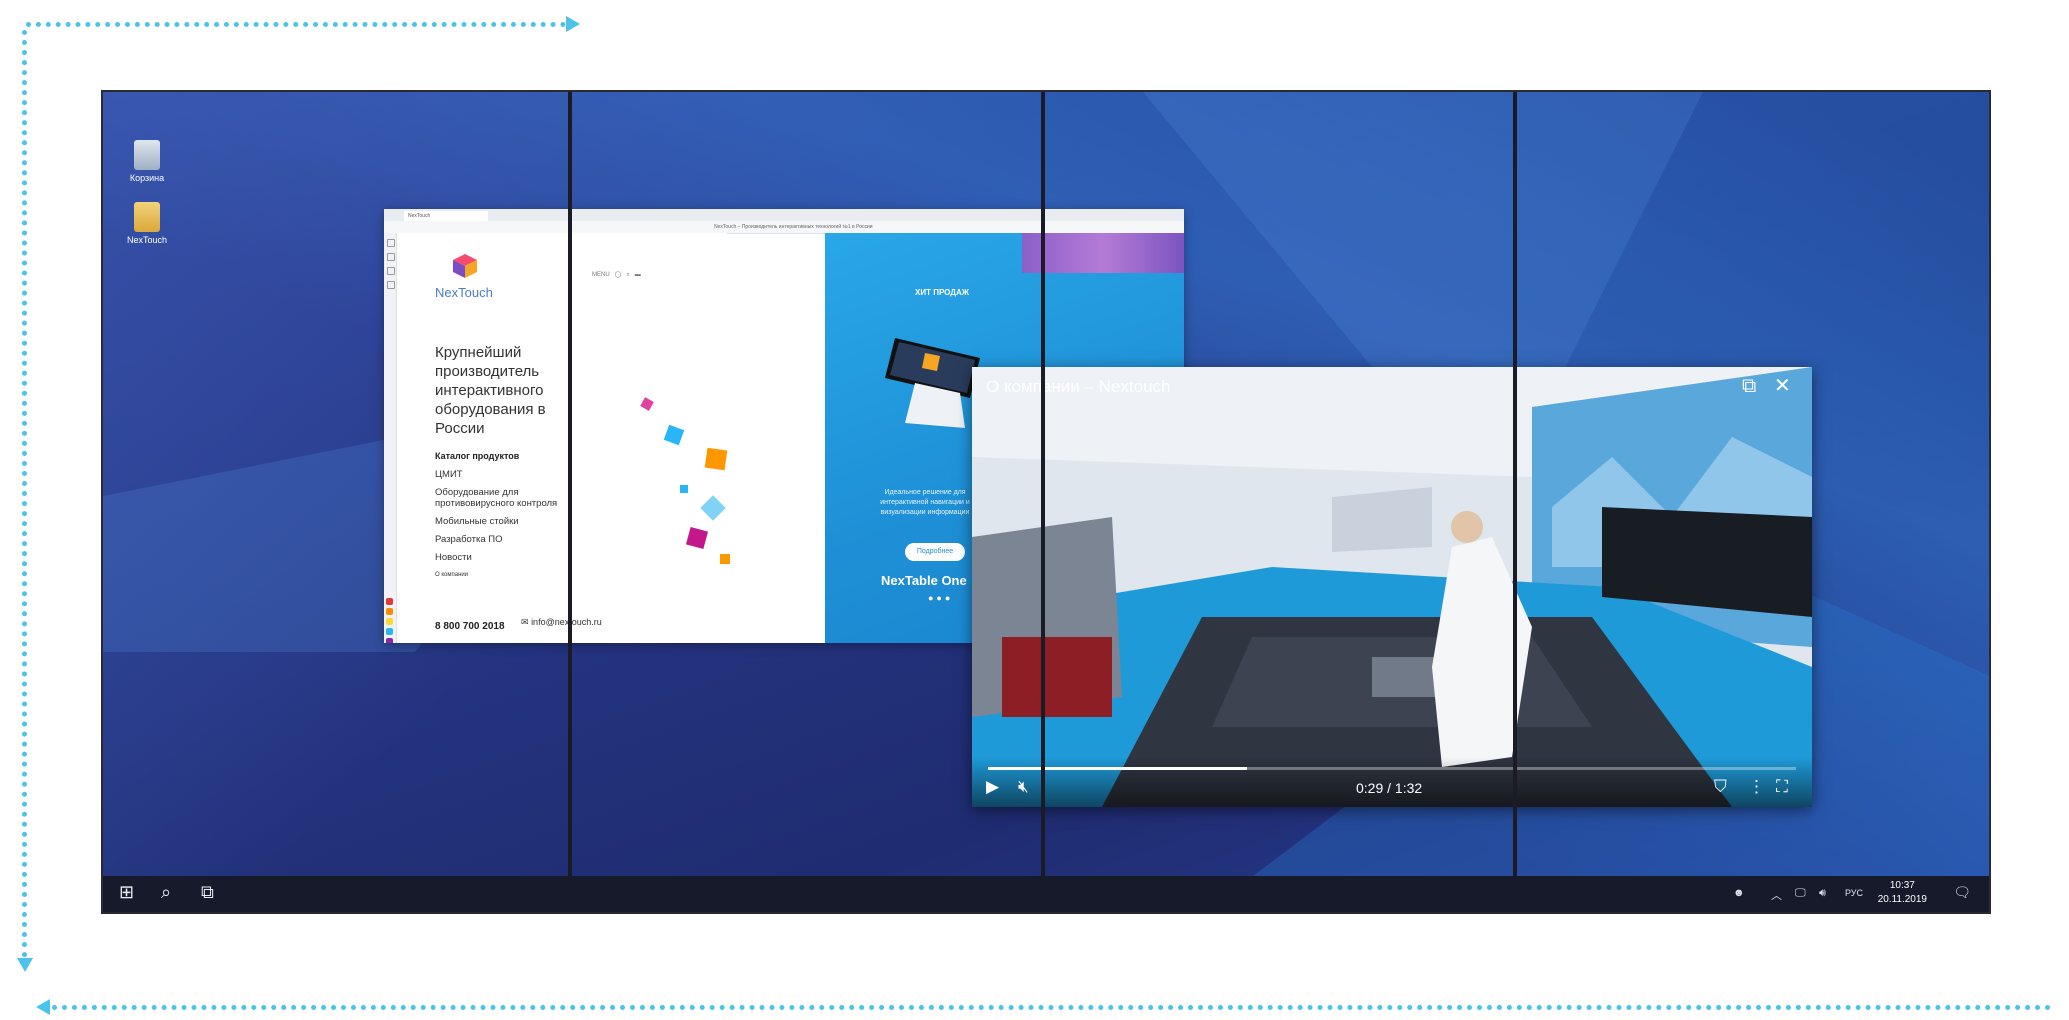  What do you see at coordinates (465, 266) in the screenshot?
I see `nextouch-logo-icon` at bounding box center [465, 266].